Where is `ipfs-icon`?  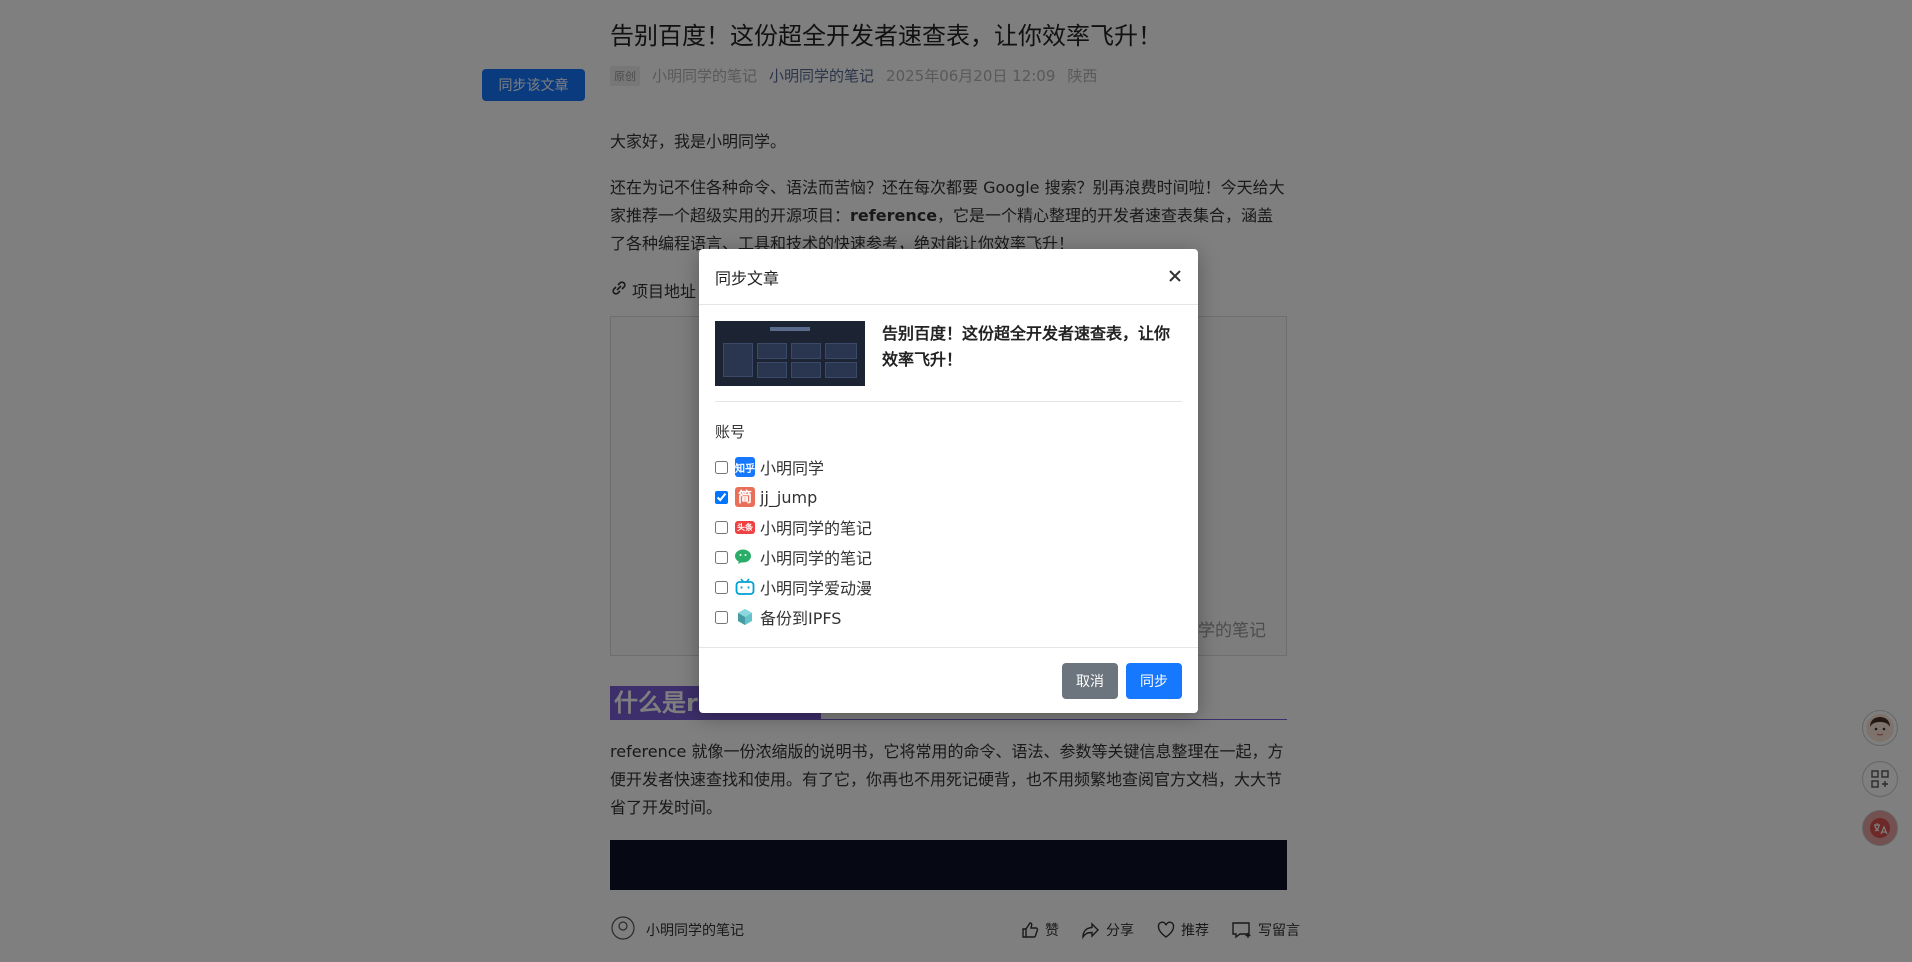
ipfs-icon is located at coordinates (745, 617).